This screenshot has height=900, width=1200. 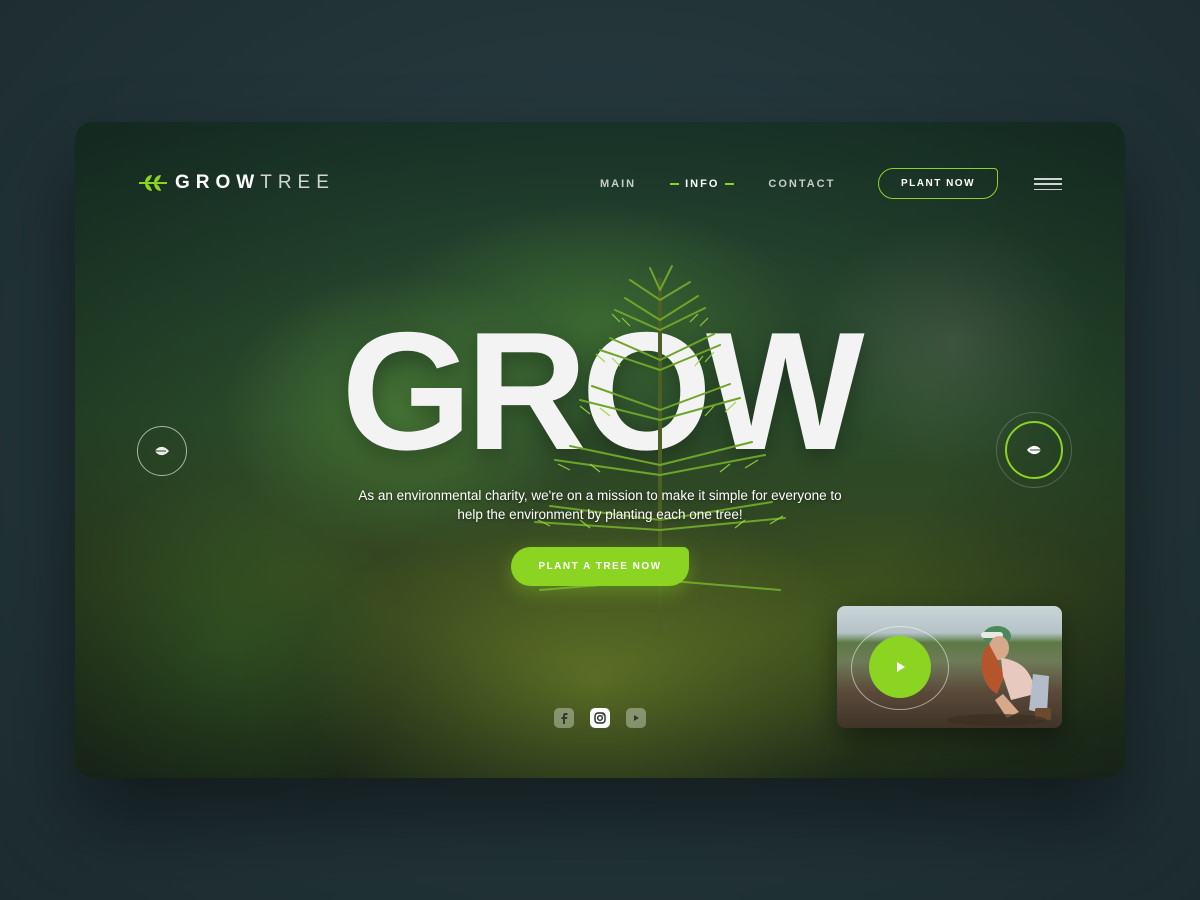 I want to click on hero-title: GROW, so click(x=602, y=391).